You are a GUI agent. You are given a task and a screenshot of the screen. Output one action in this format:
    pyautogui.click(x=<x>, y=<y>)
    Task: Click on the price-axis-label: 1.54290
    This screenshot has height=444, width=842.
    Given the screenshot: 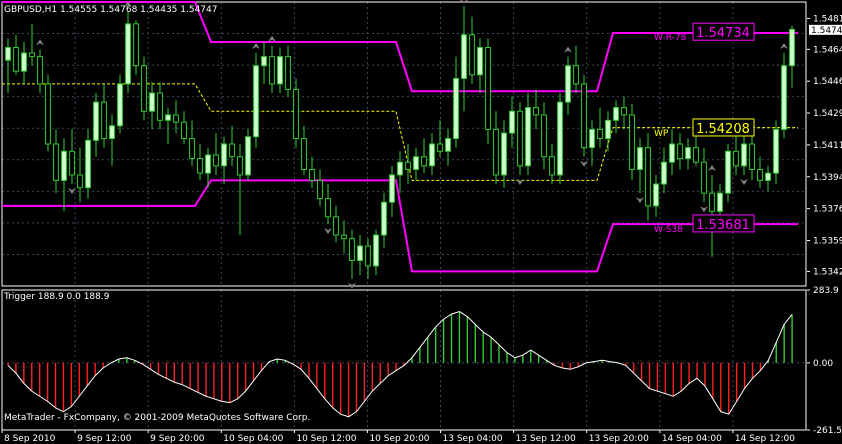 What is the action you would take?
    pyautogui.click(x=827, y=114)
    